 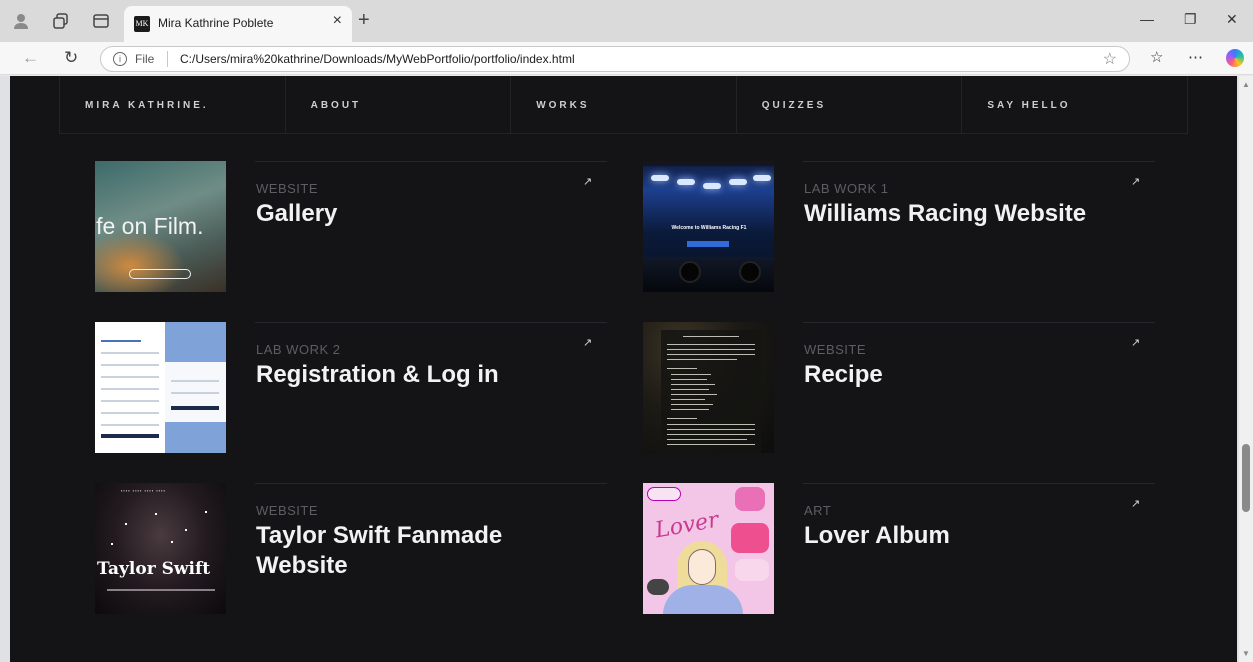 I want to click on tab-actions-icon, so click(x=101, y=21).